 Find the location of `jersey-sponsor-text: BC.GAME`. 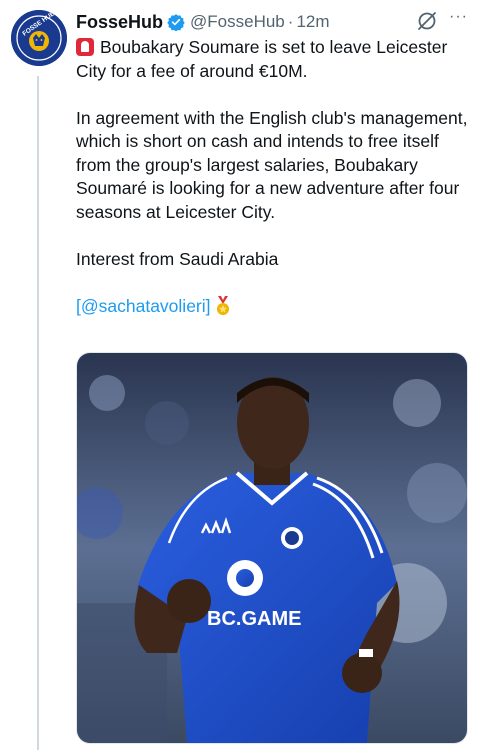

jersey-sponsor-text: BC.GAME is located at coordinates (254, 619).